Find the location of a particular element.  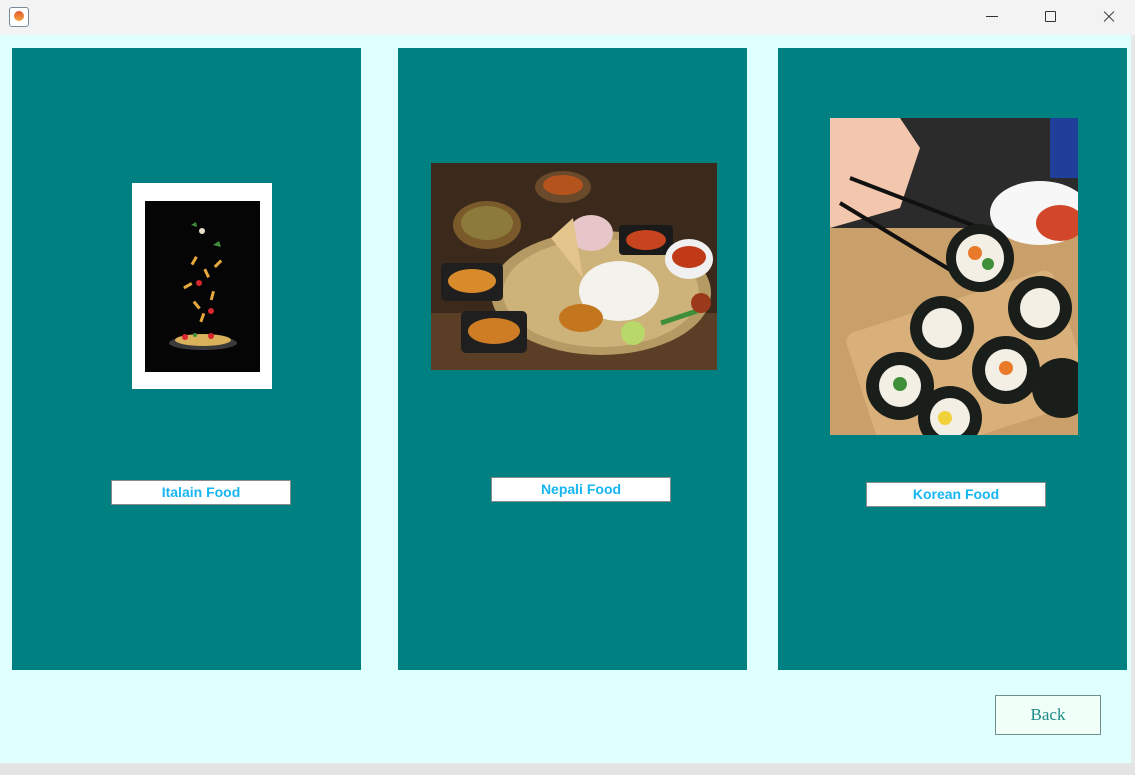

korean-food-button: Korean Food is located at coordinates (956, 494).